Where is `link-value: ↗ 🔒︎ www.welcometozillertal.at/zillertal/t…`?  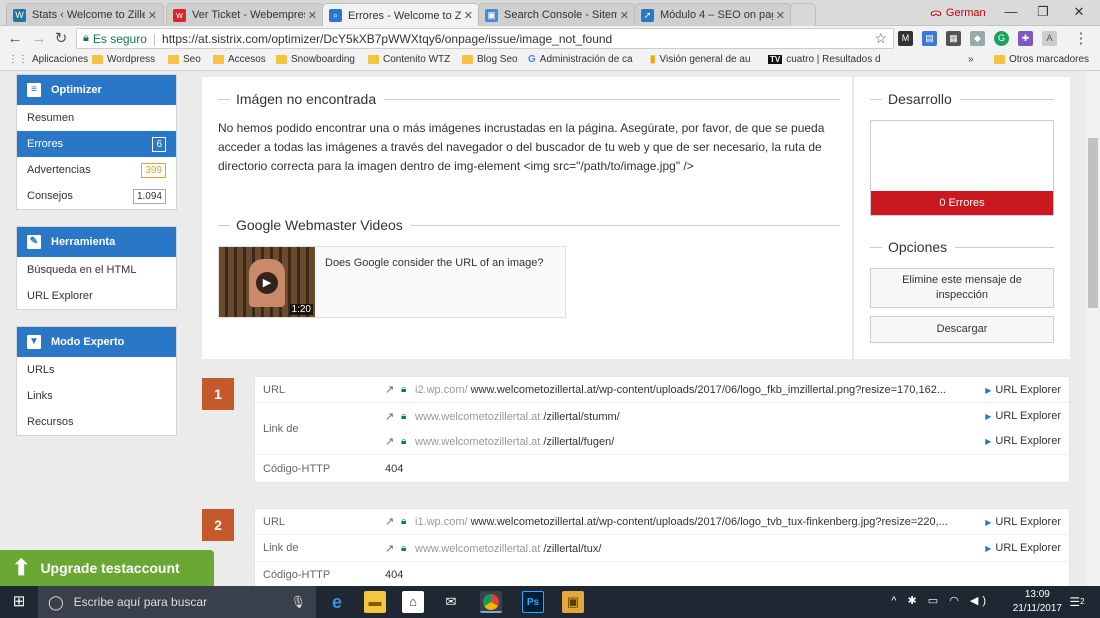
link-value: ↗ 🔒︎ www.welcometozillertal.at/zillertal/t… is located at coordinates (677, 549).